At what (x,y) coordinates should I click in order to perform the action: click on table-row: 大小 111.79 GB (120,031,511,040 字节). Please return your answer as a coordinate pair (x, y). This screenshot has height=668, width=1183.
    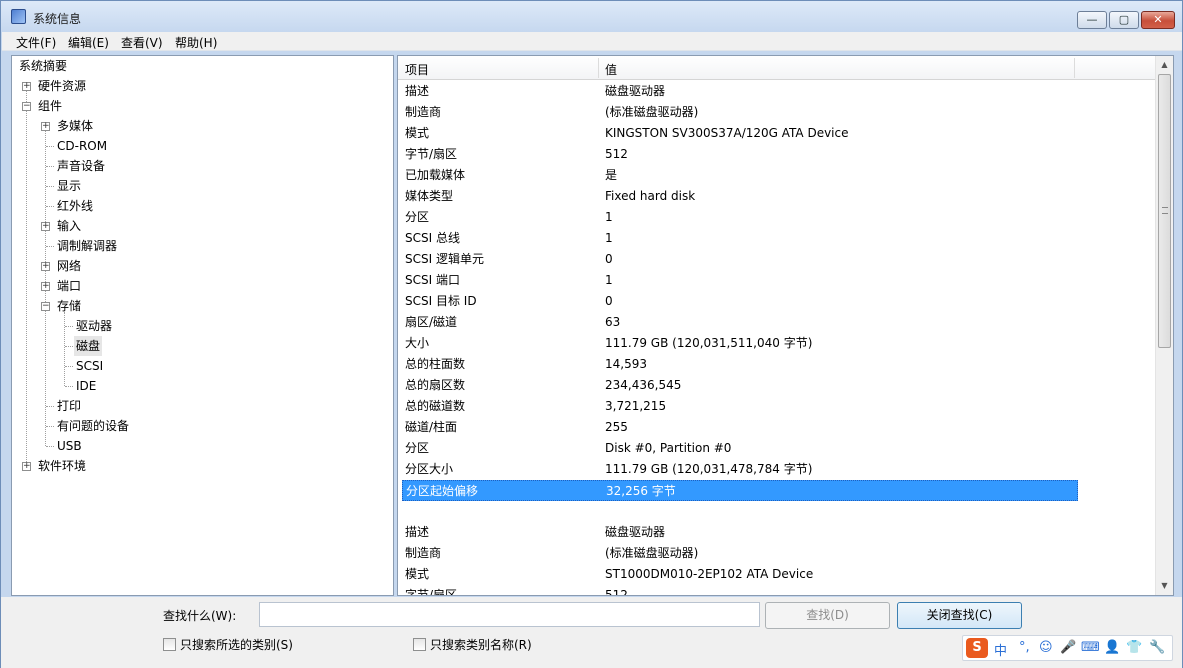
    Looking at the image, I should click on (776, 343).